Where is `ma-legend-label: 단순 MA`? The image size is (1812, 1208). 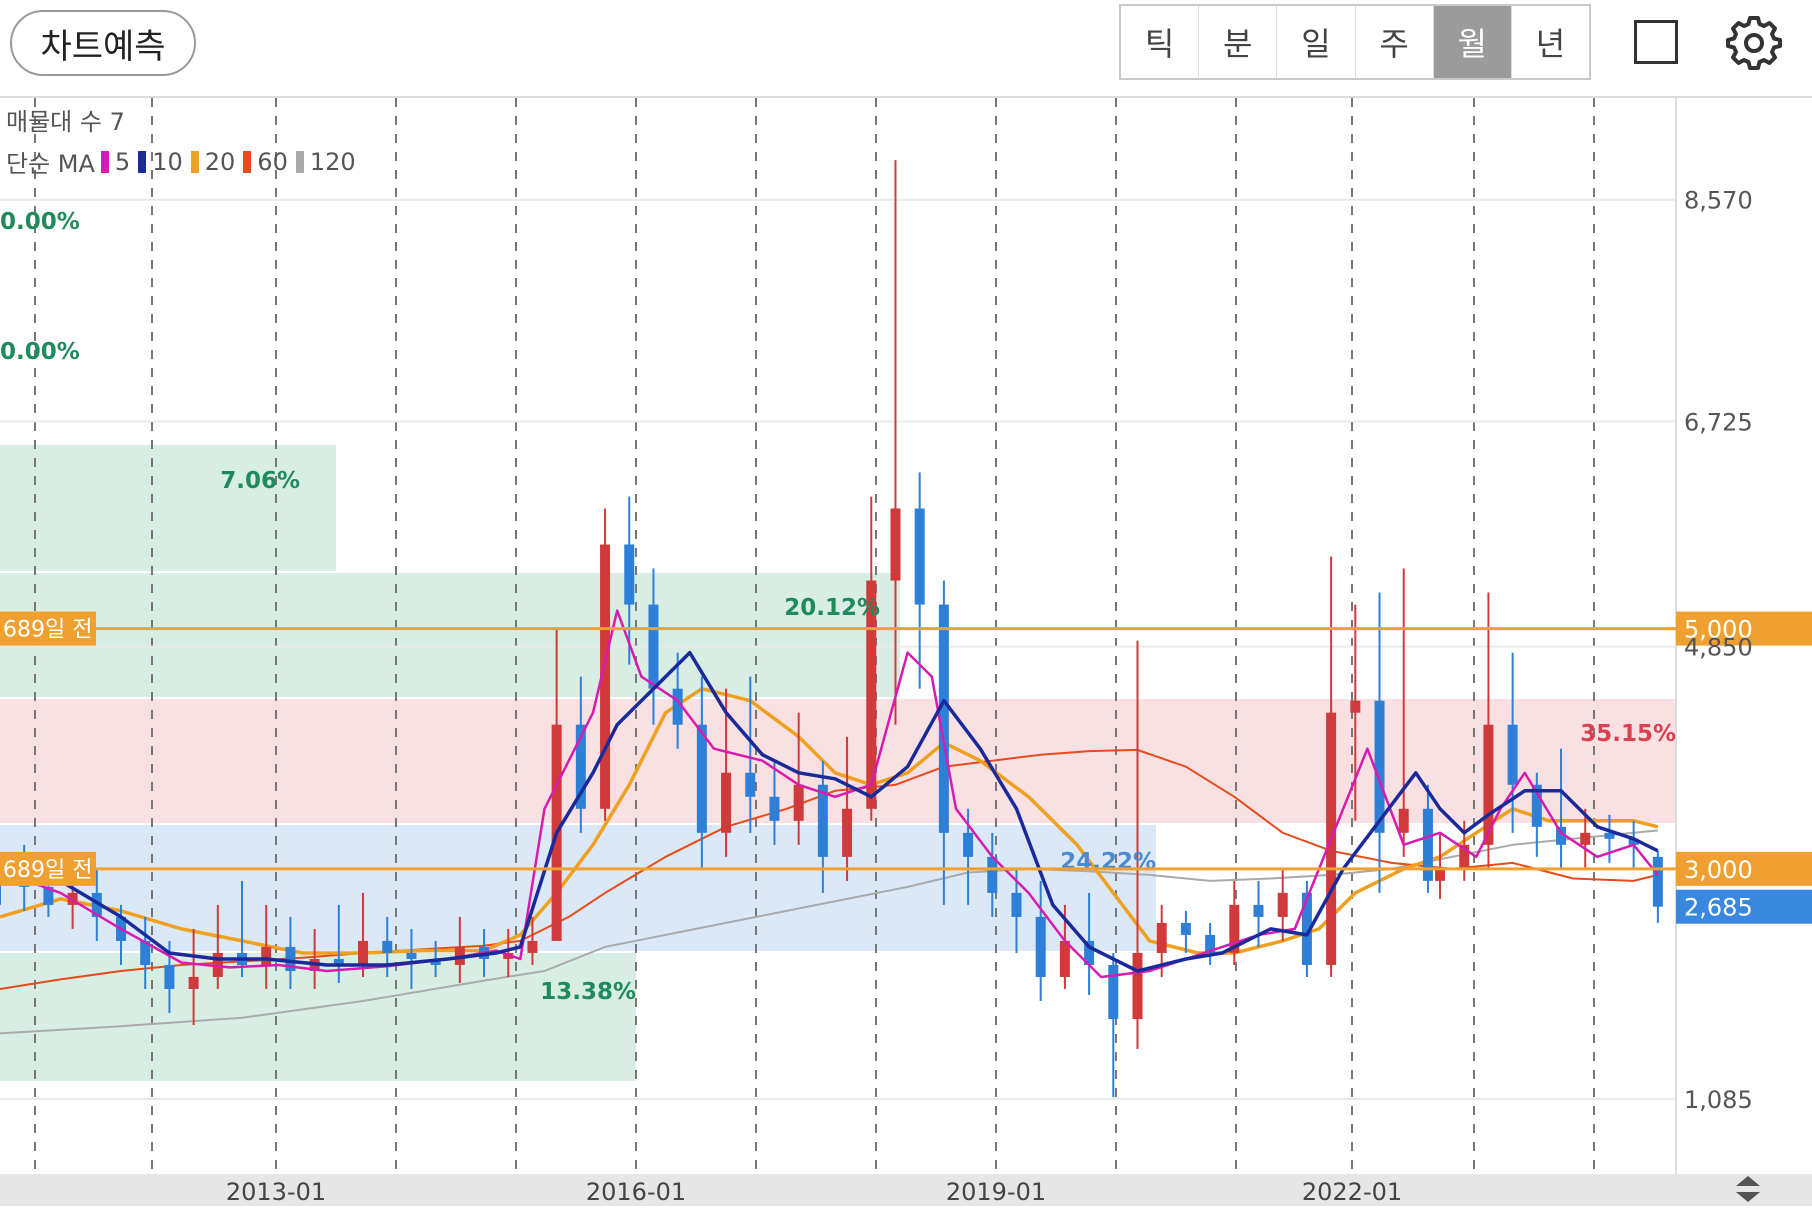
ma-legend-label: 단순 MA is located at coordinates (50, 164).